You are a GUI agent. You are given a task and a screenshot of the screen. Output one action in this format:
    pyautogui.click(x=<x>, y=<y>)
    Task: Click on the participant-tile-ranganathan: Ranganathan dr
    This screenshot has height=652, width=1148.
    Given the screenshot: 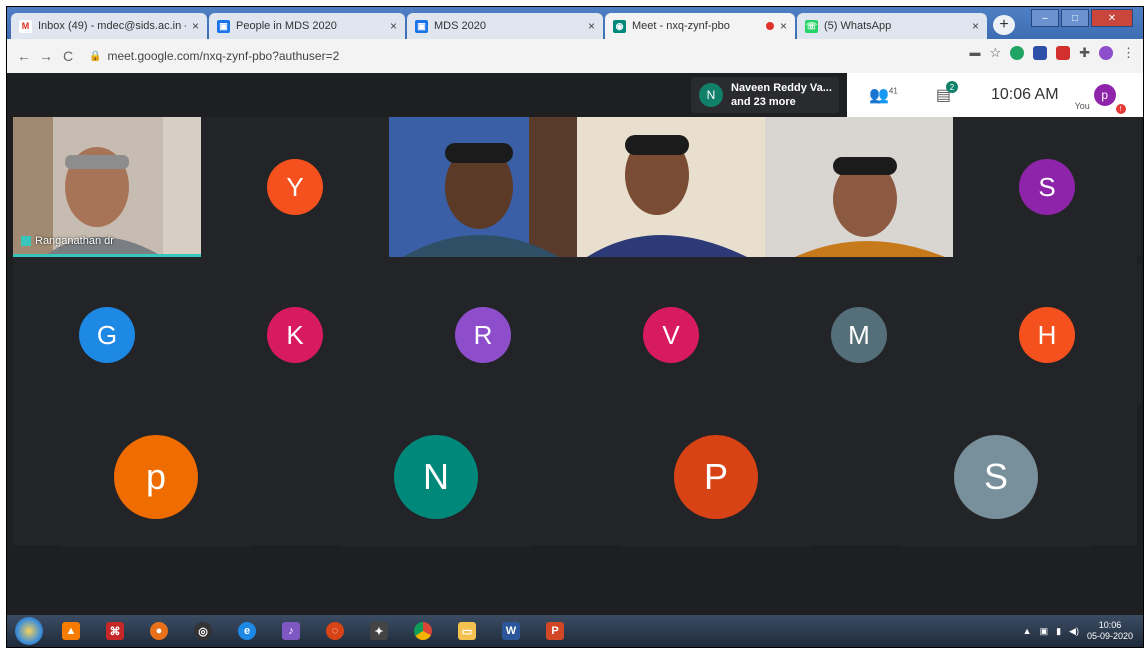 What is the action you would take?
    pyautogui.click(x=107, y=187)
    